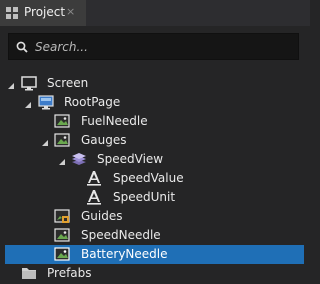 This screenshot has width=320, height=284. Describe the element at coordinates (92, 102) in the screenshot. I see `tree-item-label: RootPage` at that location.